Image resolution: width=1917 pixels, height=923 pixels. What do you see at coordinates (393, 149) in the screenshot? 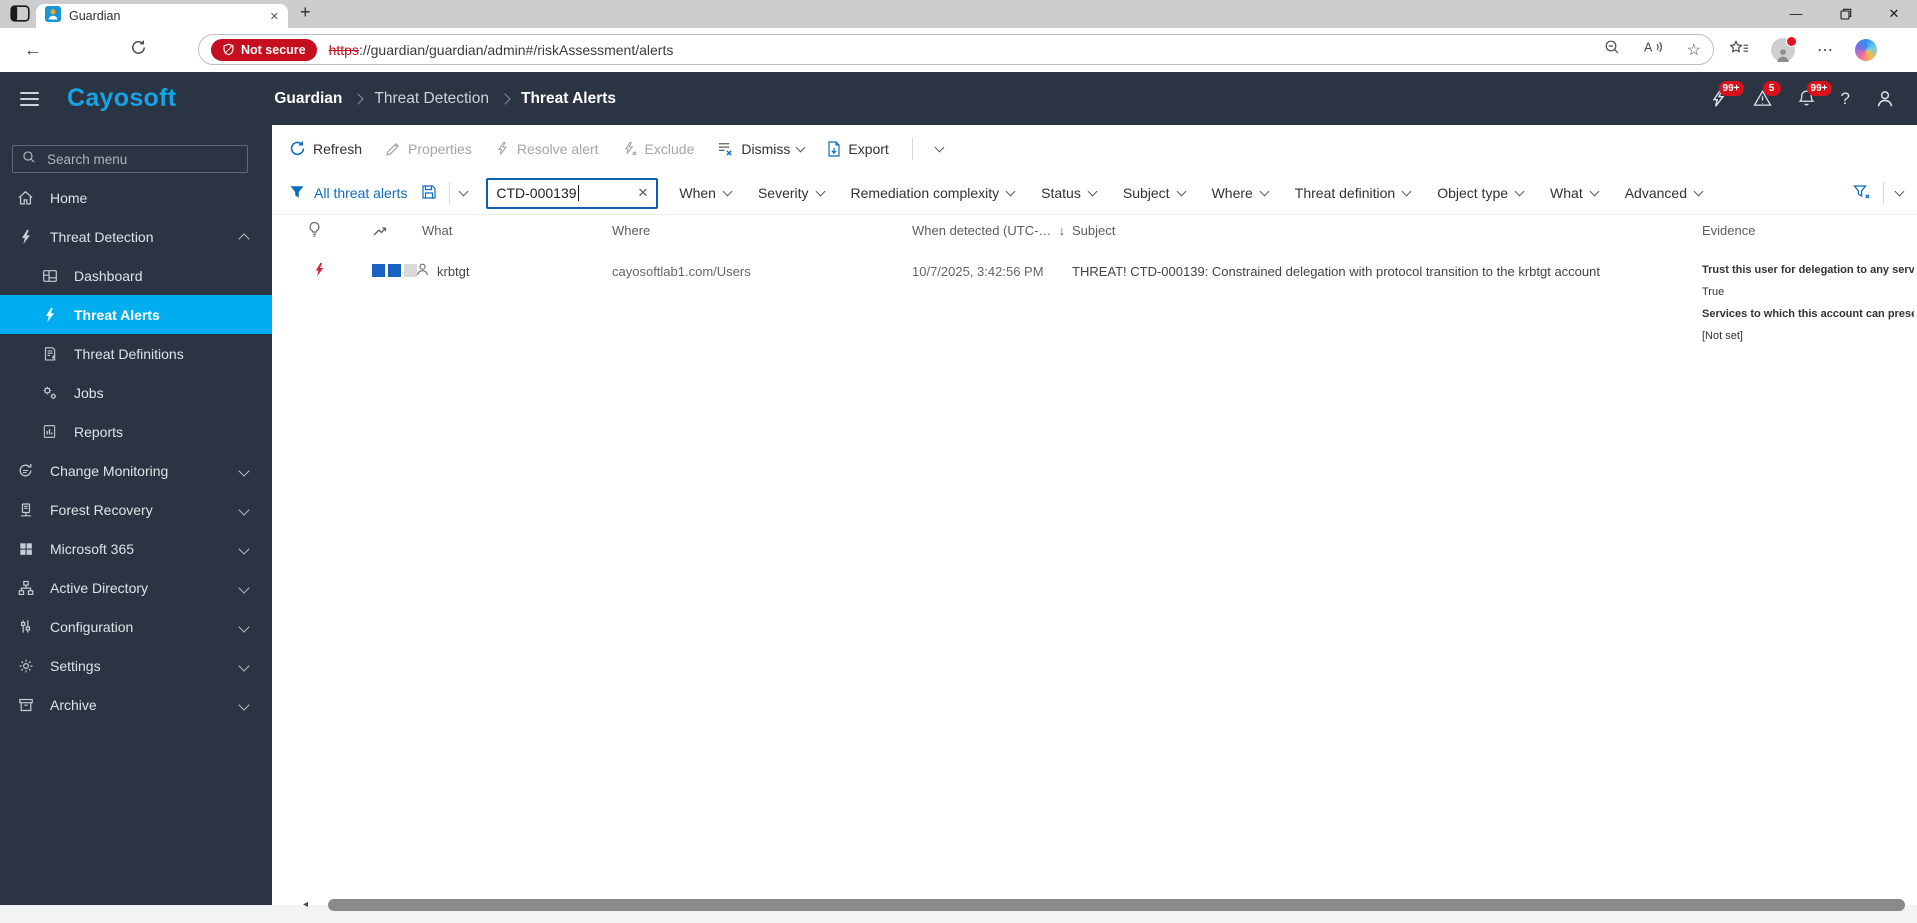
I see `pencil-icon` at bounding box center [393, 149].